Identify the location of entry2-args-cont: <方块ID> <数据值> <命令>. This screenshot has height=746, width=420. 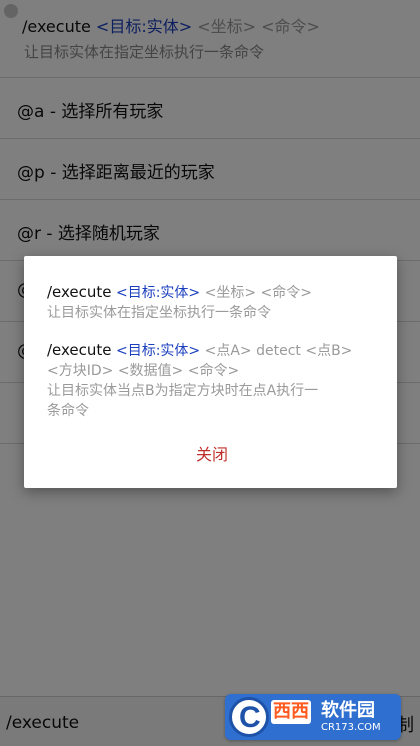
(143, 371).